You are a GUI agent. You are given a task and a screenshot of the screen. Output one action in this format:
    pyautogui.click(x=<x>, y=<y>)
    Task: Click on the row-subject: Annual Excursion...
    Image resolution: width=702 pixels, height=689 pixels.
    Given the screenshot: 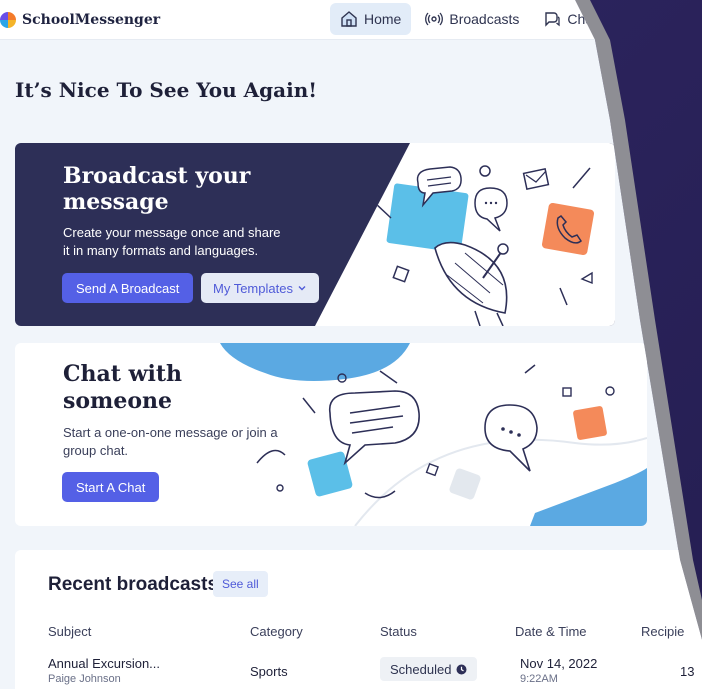 What is the action you would take?
    pyautogui.click(x=104, y=663)
    